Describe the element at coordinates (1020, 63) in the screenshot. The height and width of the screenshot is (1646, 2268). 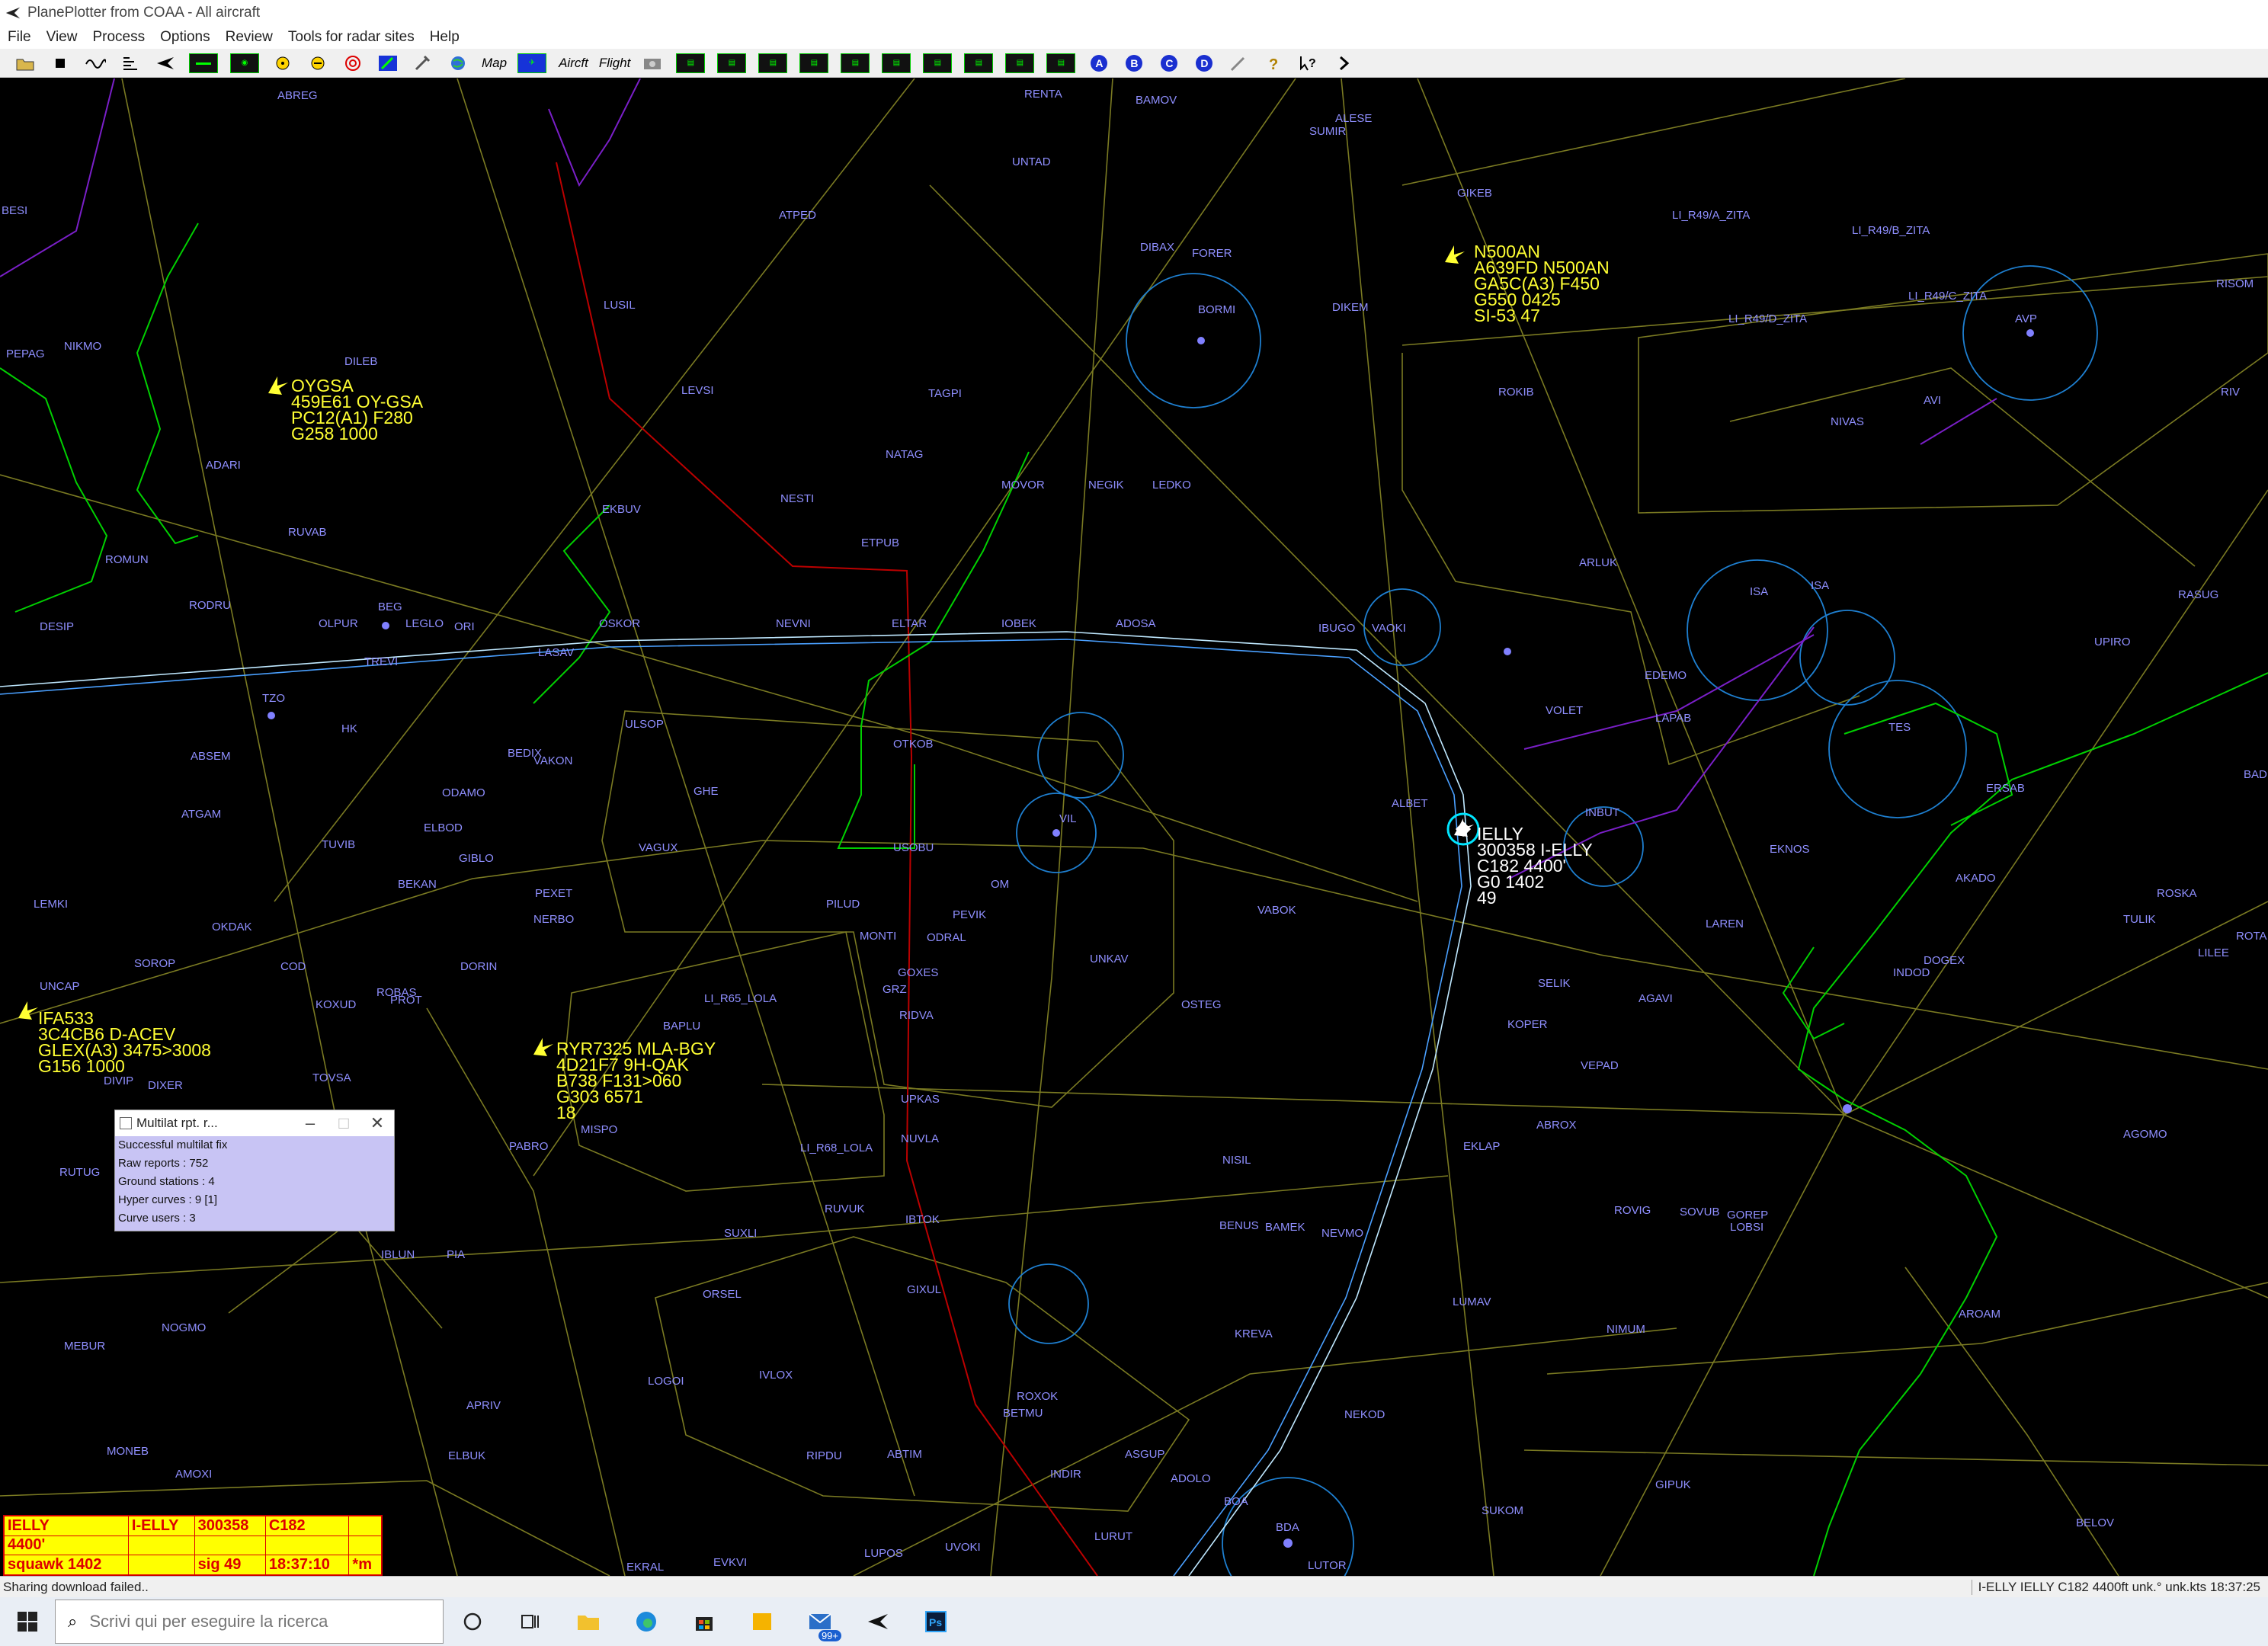
I see `radar-slot-9-button: ▤` at that location.